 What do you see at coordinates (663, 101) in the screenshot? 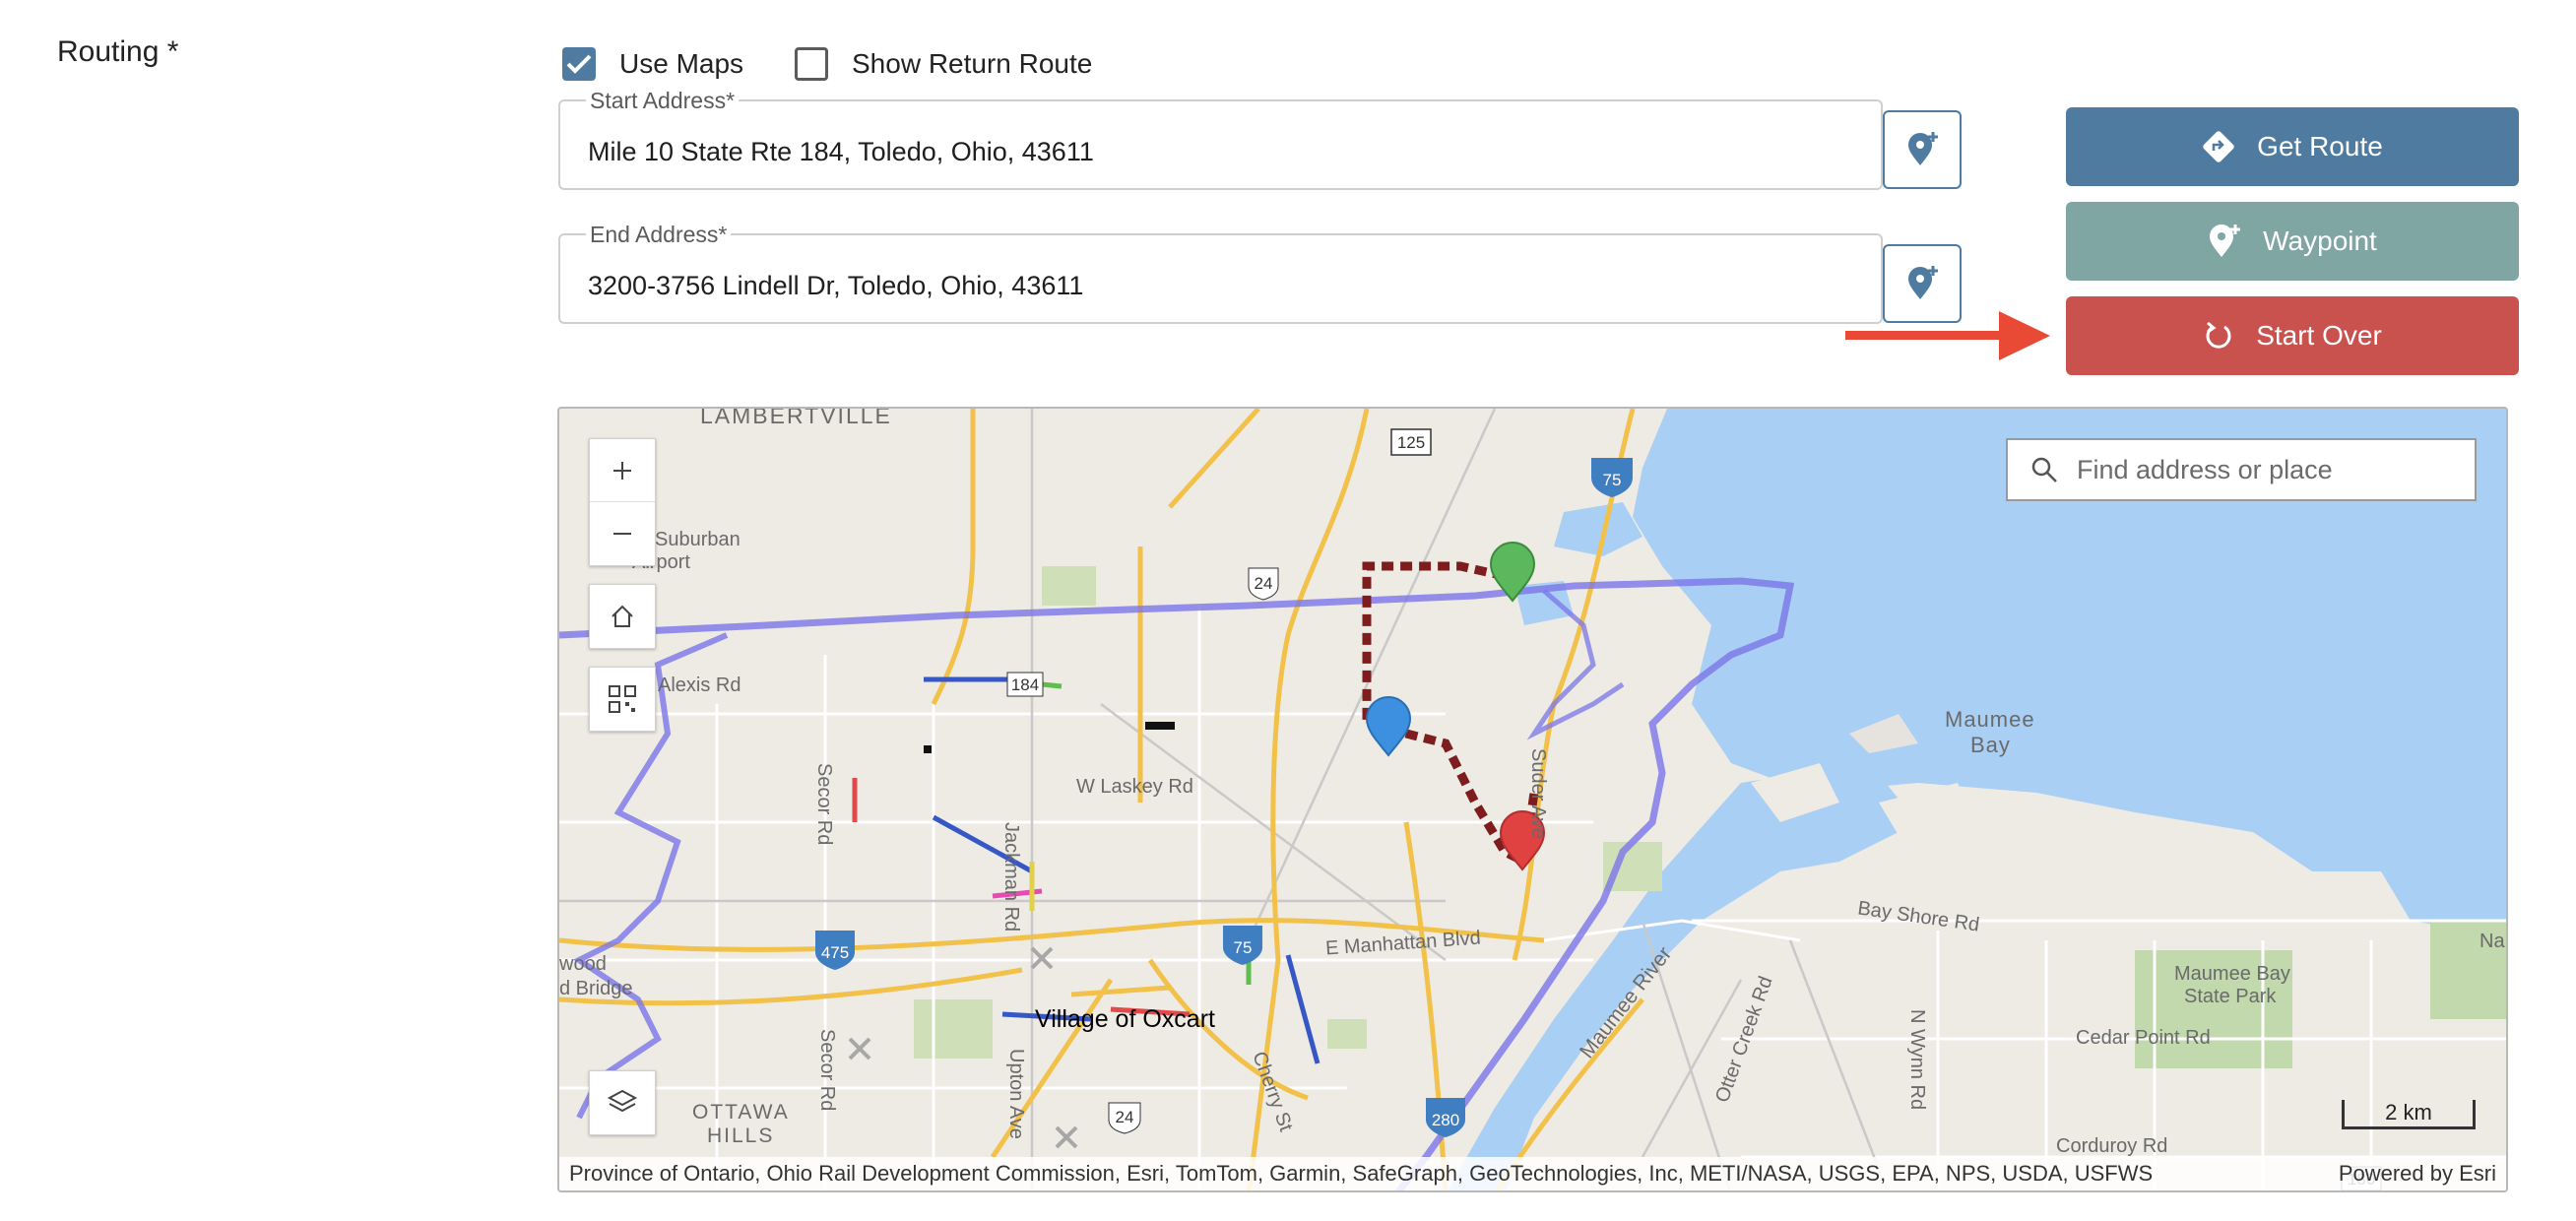
I see `start-address-legend: Start Address*` at bounding box center [663, 101].